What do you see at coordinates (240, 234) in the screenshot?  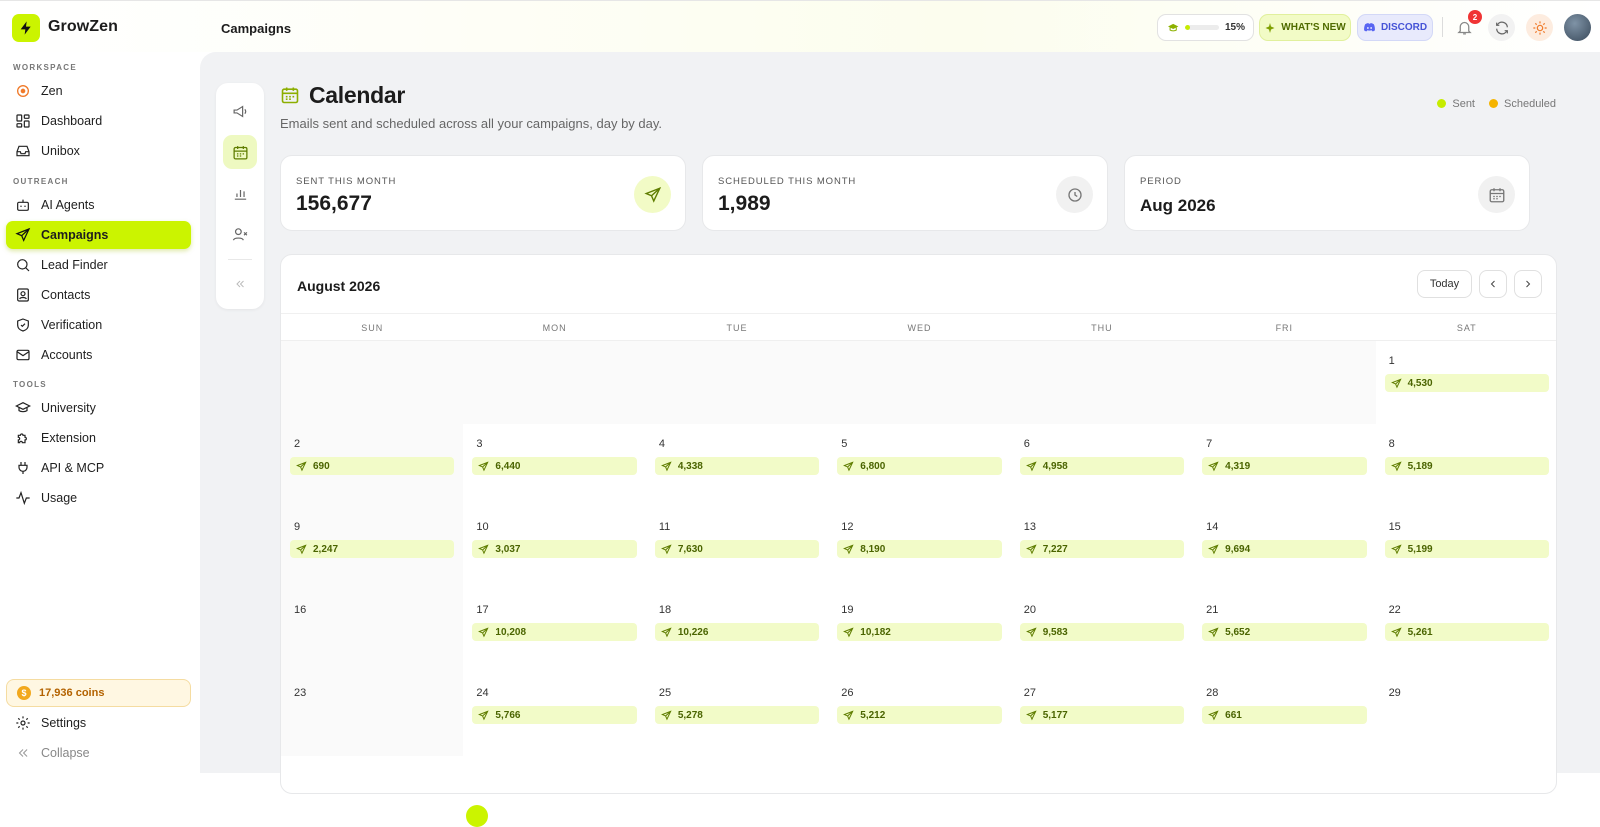 I see `subnav-unsubscribed` at bounding box center [240, 234].